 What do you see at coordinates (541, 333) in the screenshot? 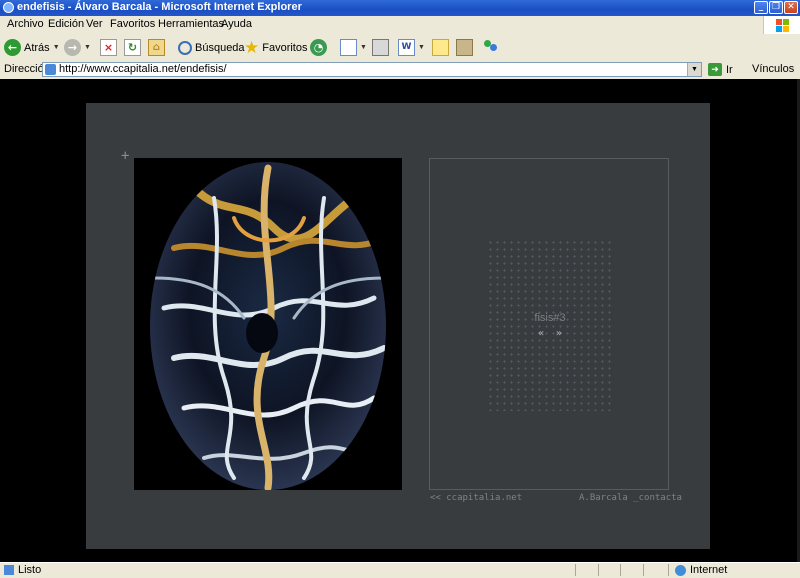
I see `prev-piece-link: «` at bounding box center [541, 333].